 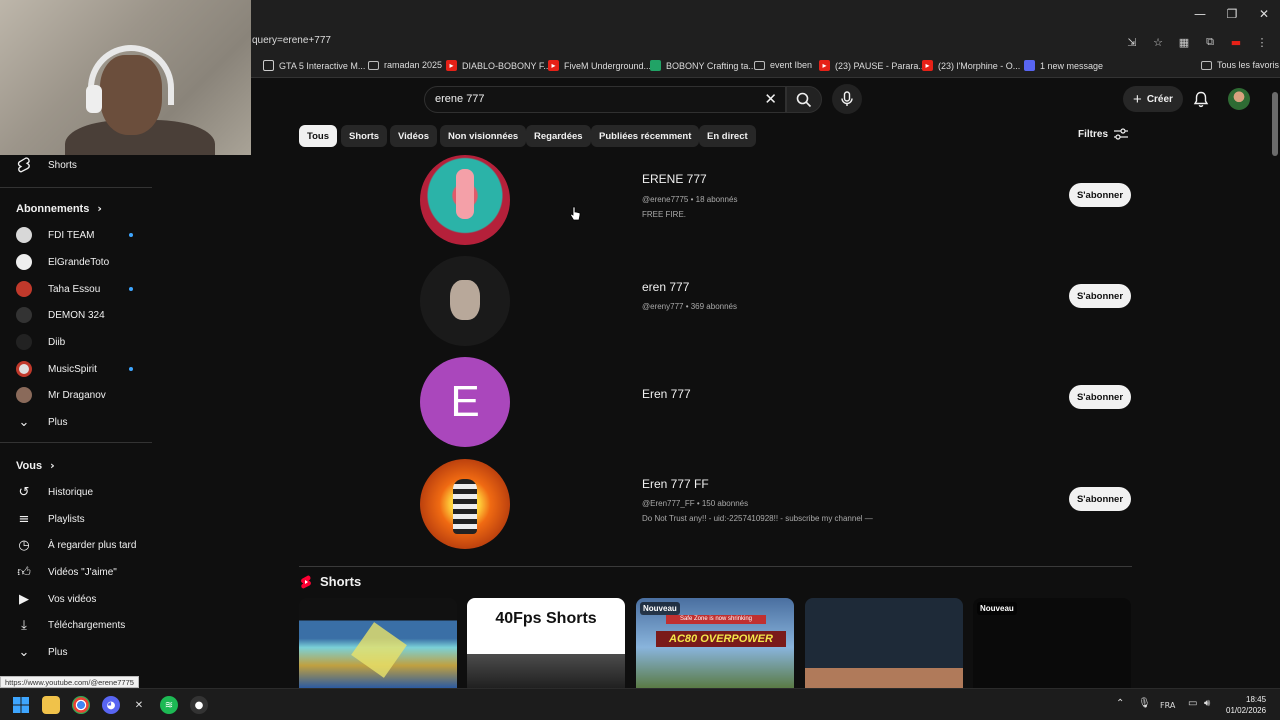 What do you see at coordinates (666, 394) in the screenshot?
I see `channel-title: Eren 777` at bounding box center [666, 394].